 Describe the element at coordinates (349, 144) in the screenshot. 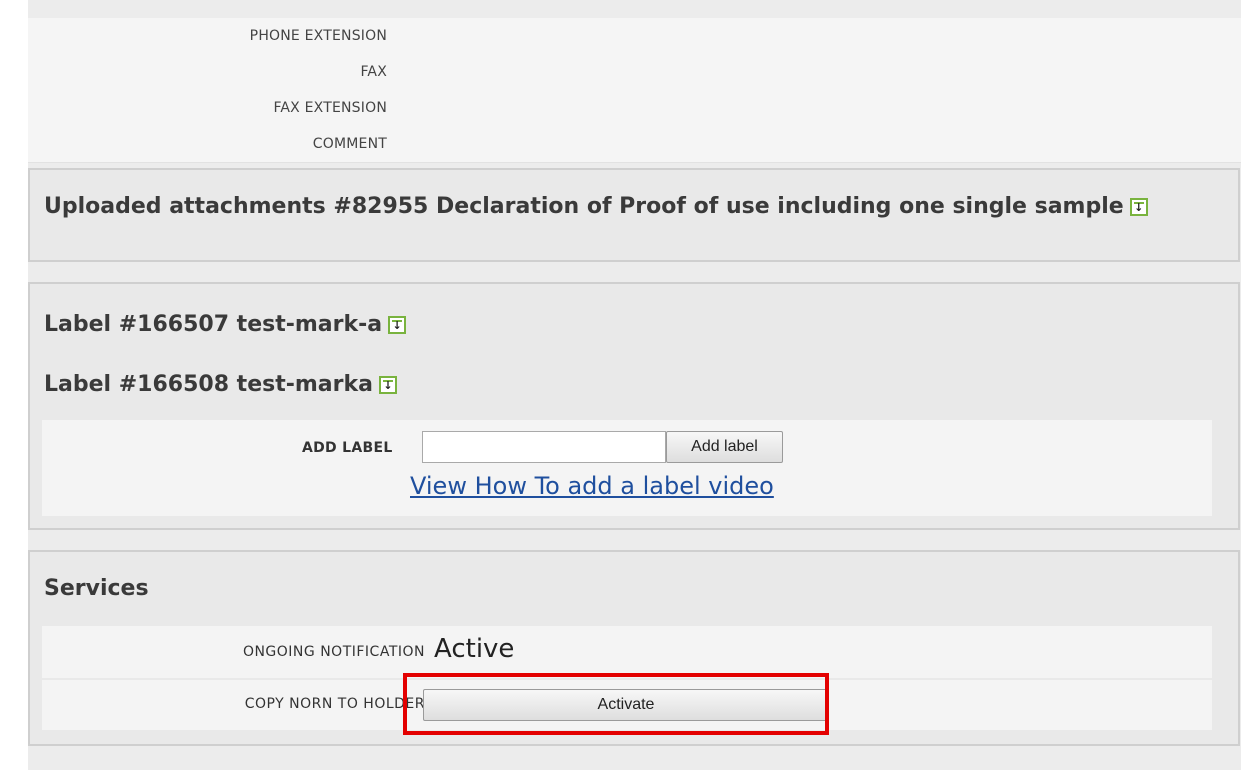

I see `comment-label: COMMENT` at that location.